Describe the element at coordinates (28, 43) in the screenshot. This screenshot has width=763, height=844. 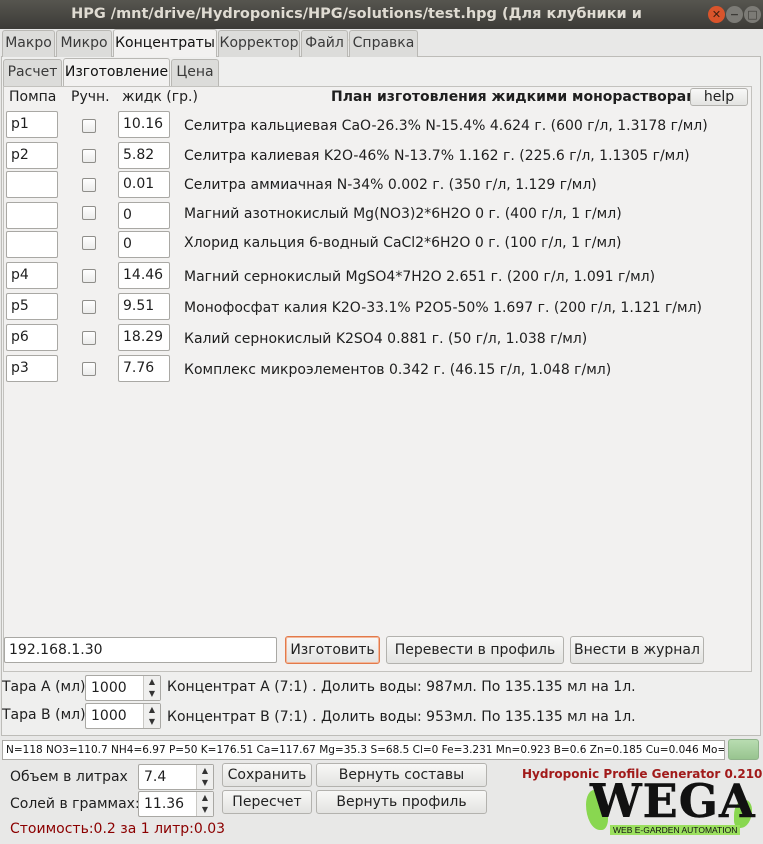
I see `tab-macro: Макро` at that location.